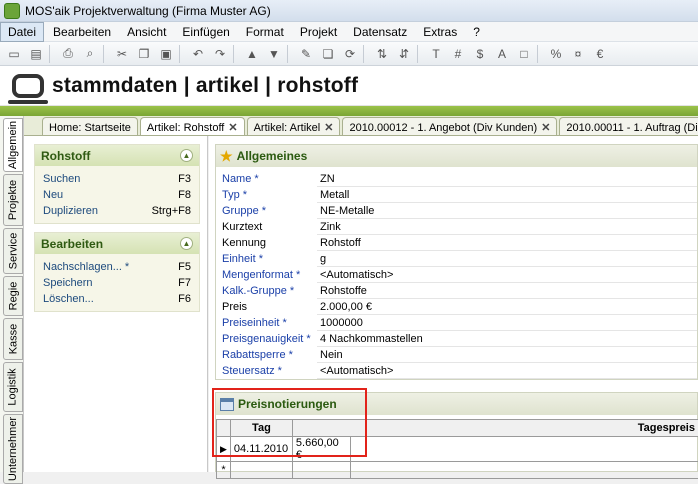 This screenshot has height=484, width=698. I want to click on hash-icon: #, so click(458, 54).